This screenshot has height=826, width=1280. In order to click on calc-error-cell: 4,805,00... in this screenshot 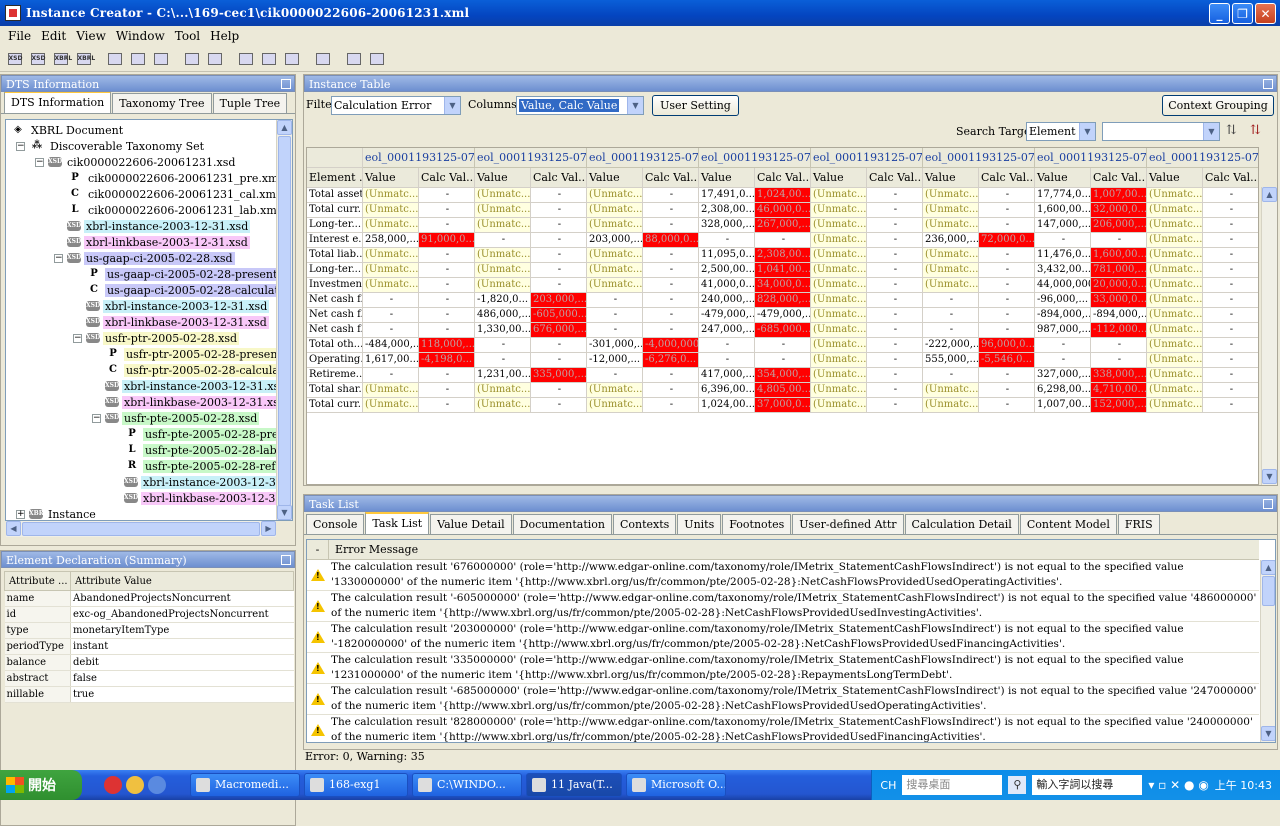, I will do `click(783, 390)`.